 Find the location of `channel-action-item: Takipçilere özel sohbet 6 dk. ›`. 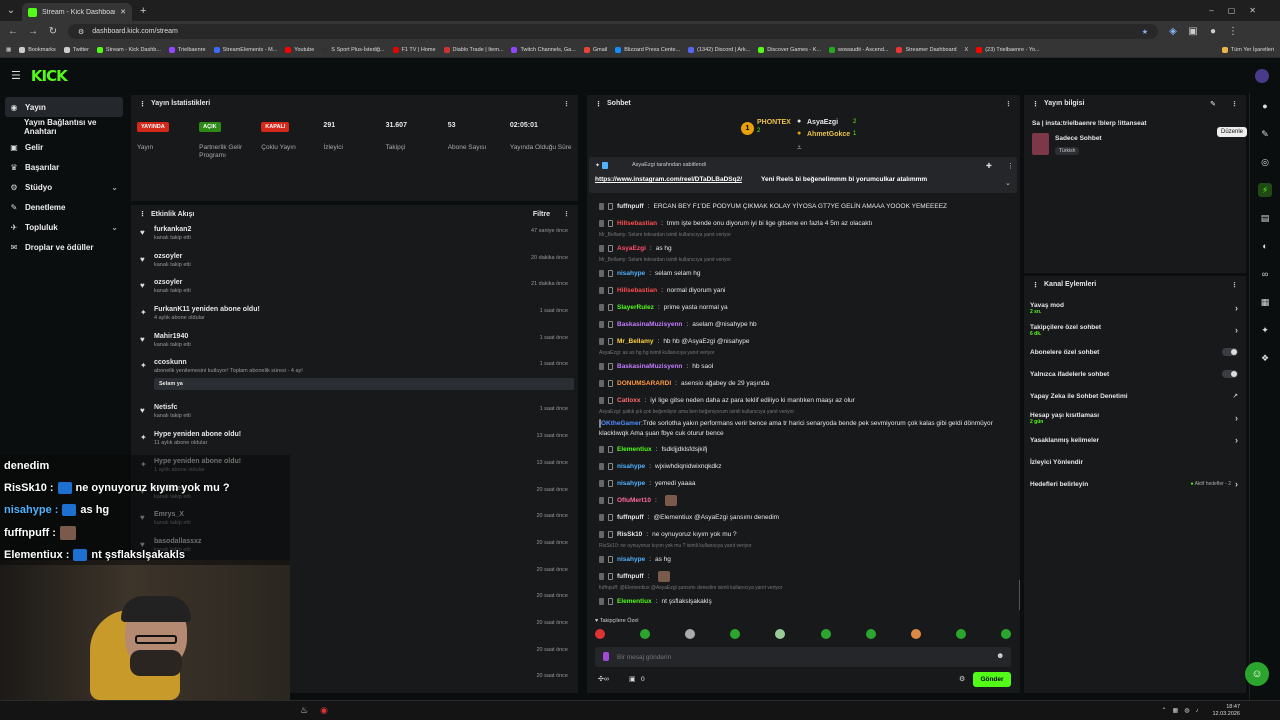

channel-action-item: Takipçilere özel sohbet 6 dk. › is located at coordinates (1135, 330).